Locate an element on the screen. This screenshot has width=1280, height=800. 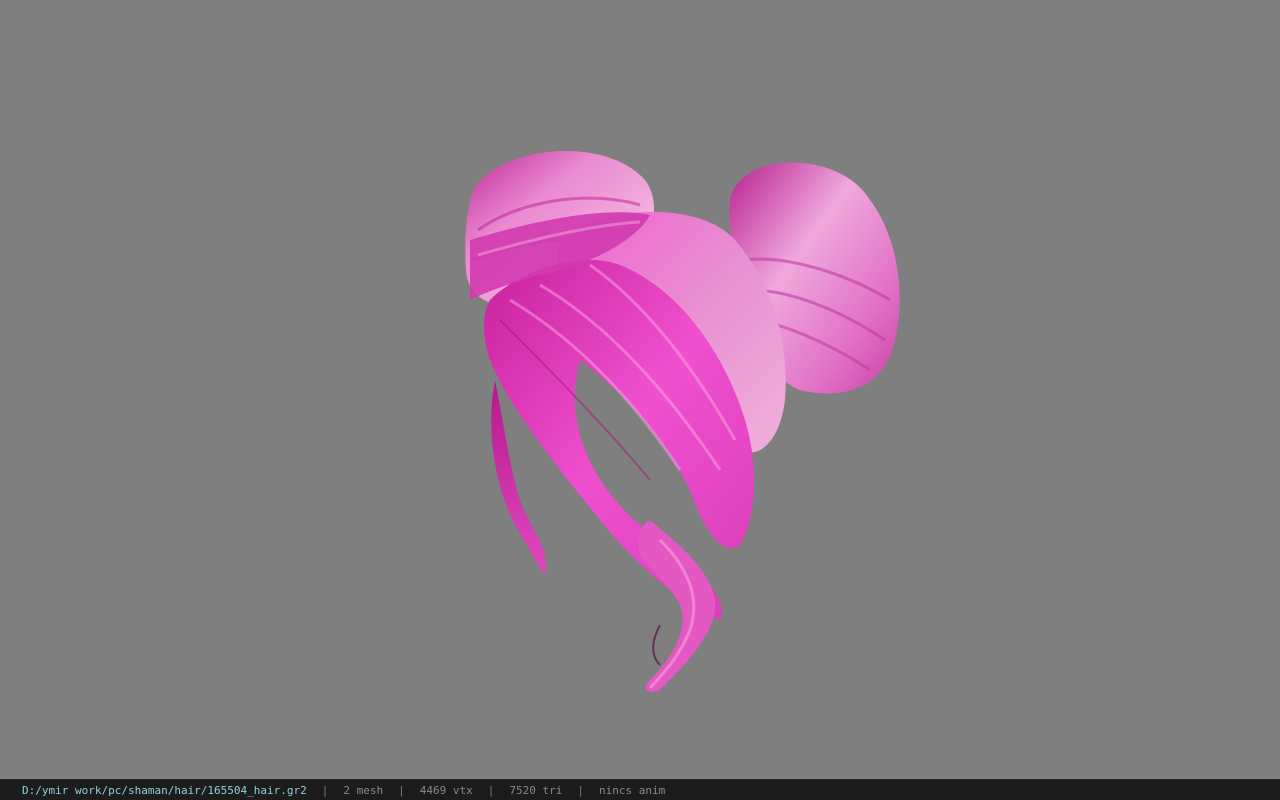
anim-status: nincs anim is located at coordinates (632, 790).